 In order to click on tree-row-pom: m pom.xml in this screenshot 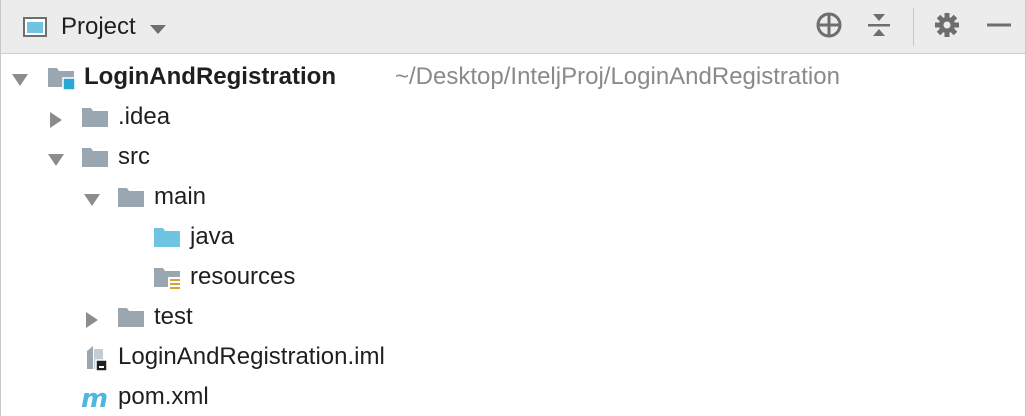, I will do `click(513, 396)`.